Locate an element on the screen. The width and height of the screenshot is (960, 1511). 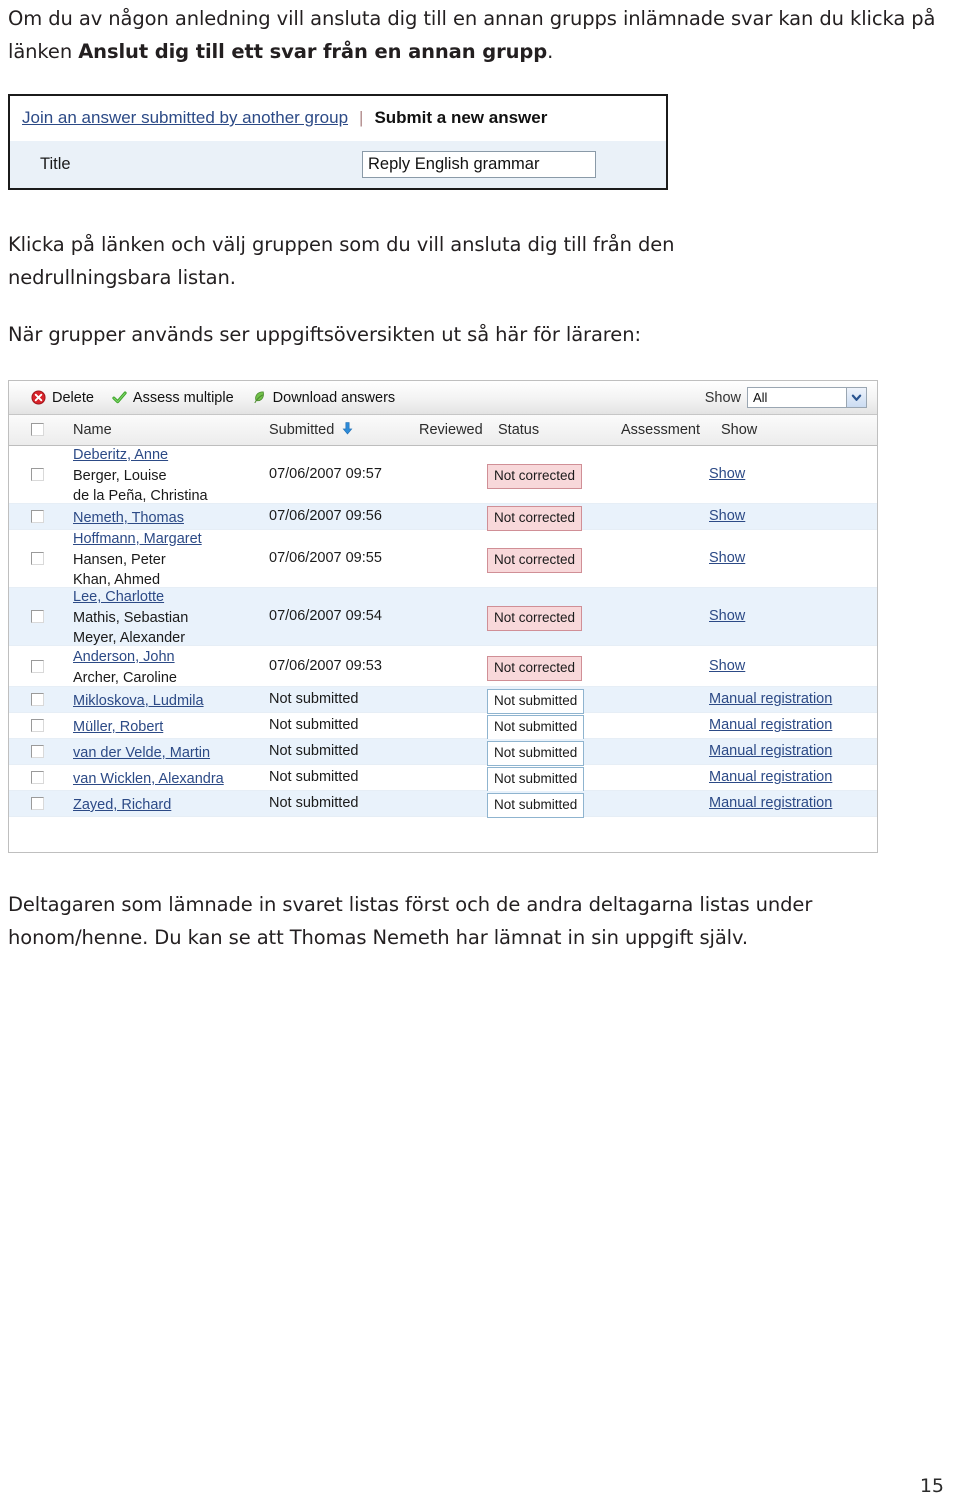
student-name-link: van der Velde, Martin is located at coordinates (141, 753).